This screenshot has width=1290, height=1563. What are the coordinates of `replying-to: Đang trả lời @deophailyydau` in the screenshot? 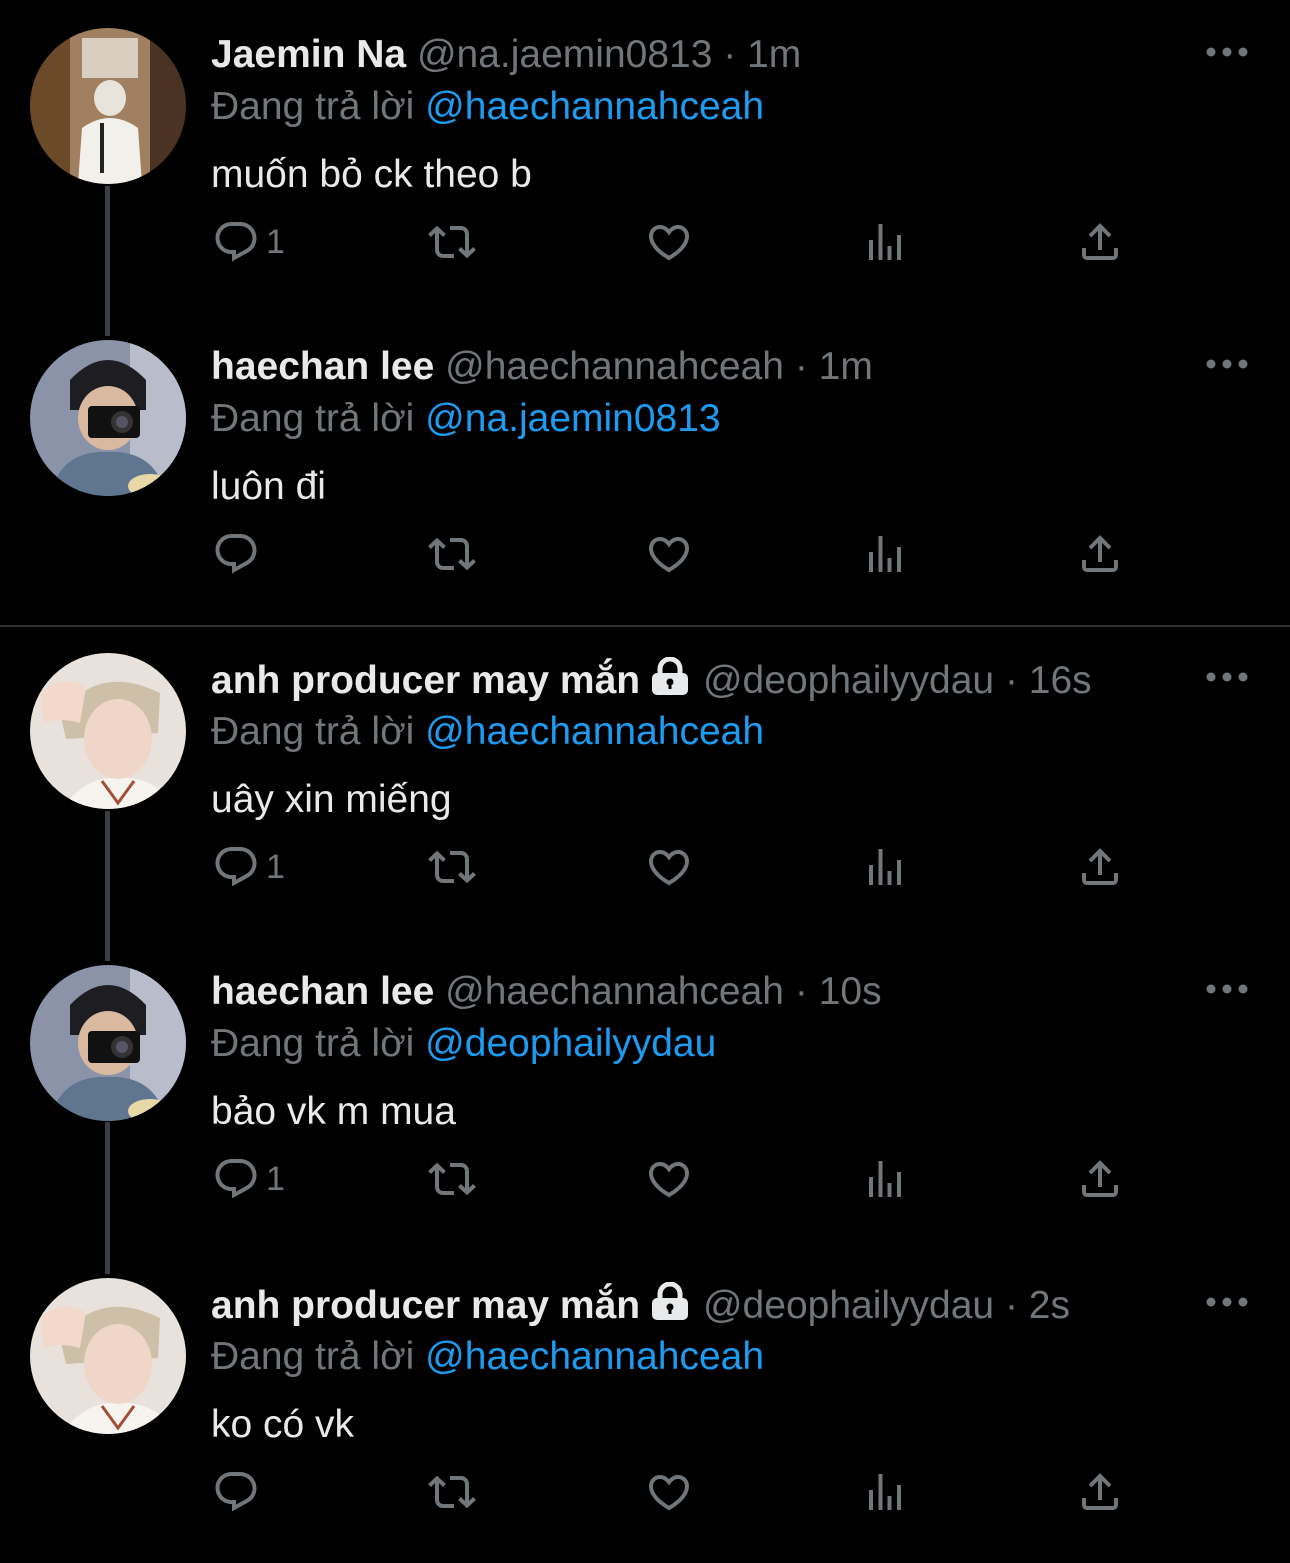 It's located at (463, 1044).